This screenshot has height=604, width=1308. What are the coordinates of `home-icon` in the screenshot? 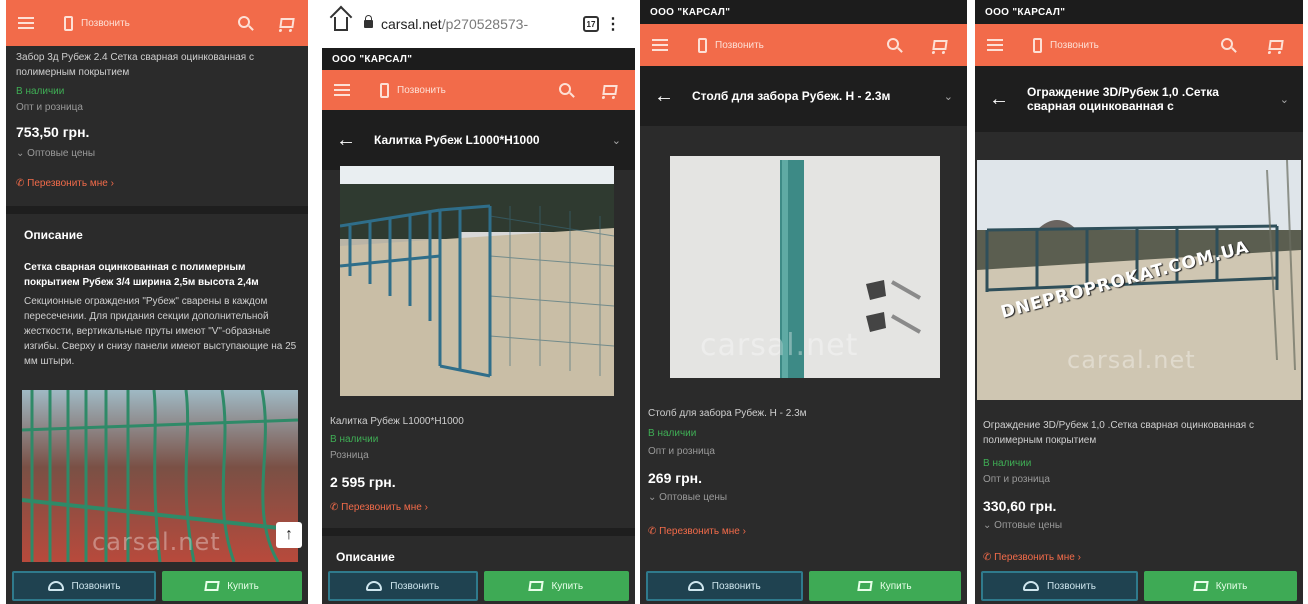 It's located at (341, 24).